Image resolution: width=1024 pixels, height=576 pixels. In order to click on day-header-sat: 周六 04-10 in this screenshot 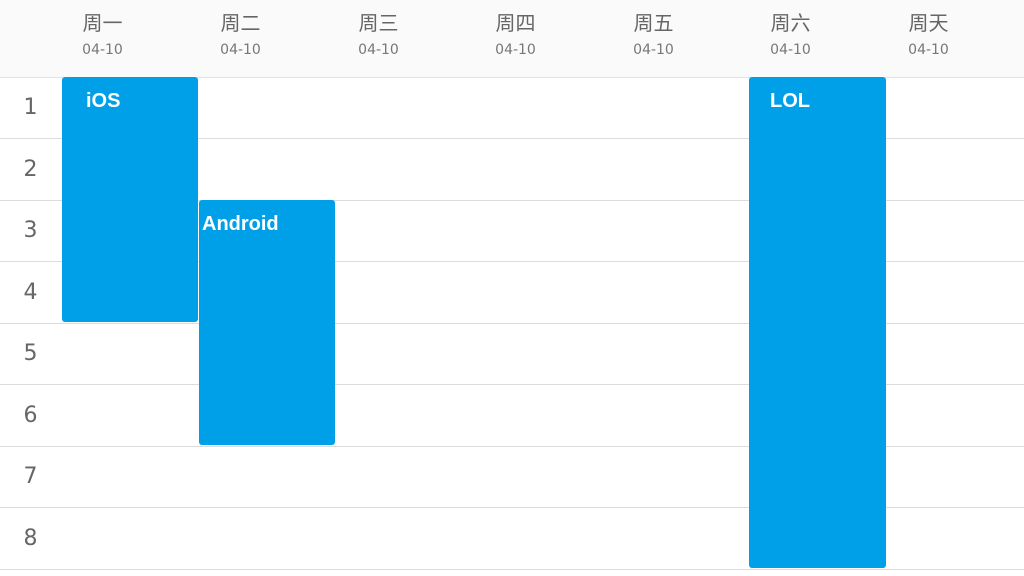, I will do `click(790, 38)`.